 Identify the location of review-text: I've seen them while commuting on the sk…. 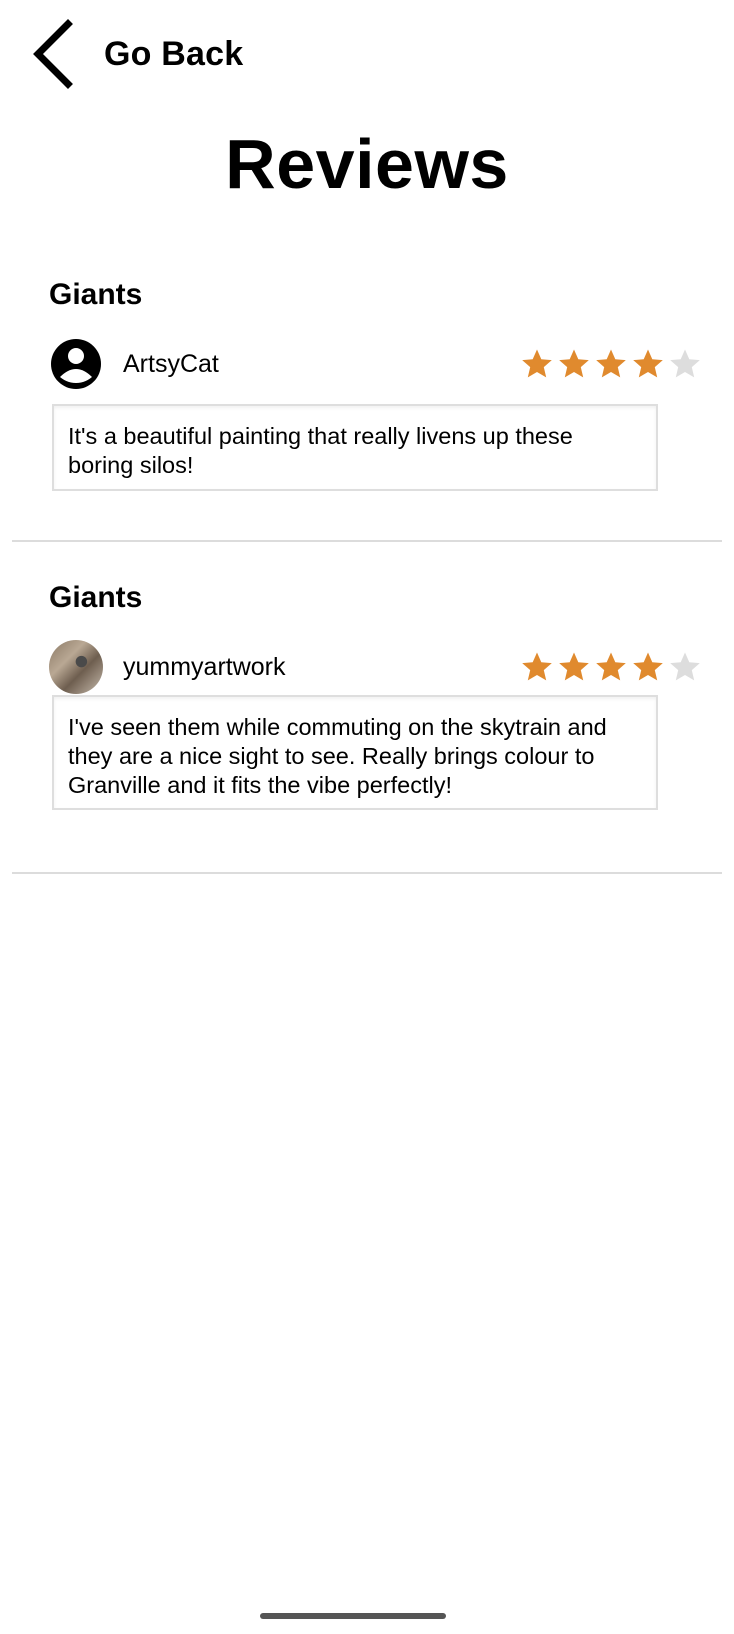
(355, 752).